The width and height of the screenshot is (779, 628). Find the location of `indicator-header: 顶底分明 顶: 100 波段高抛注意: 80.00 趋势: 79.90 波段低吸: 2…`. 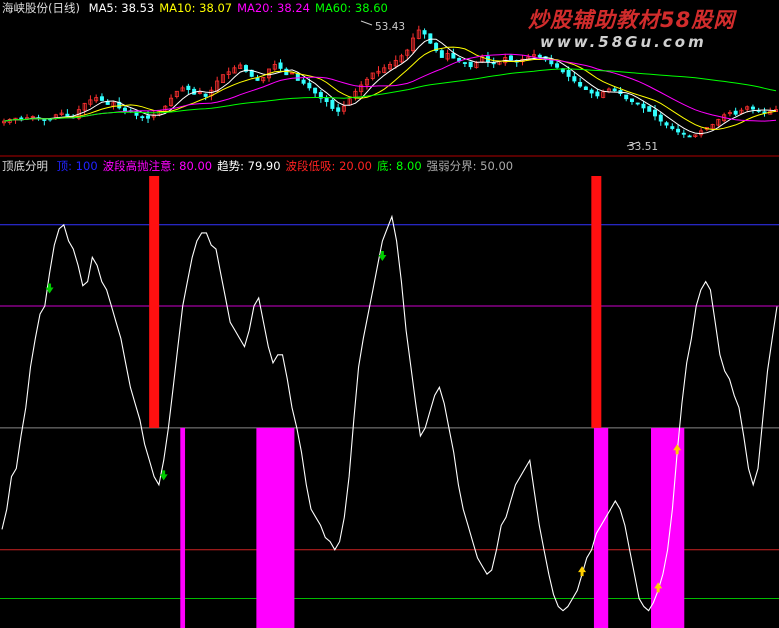

indicator-header: 顶底分明 顶: 100 波段高抛注意: 80.00 趋势: 79.90 波段低吸: 2… is located at coordinates (262, 166).